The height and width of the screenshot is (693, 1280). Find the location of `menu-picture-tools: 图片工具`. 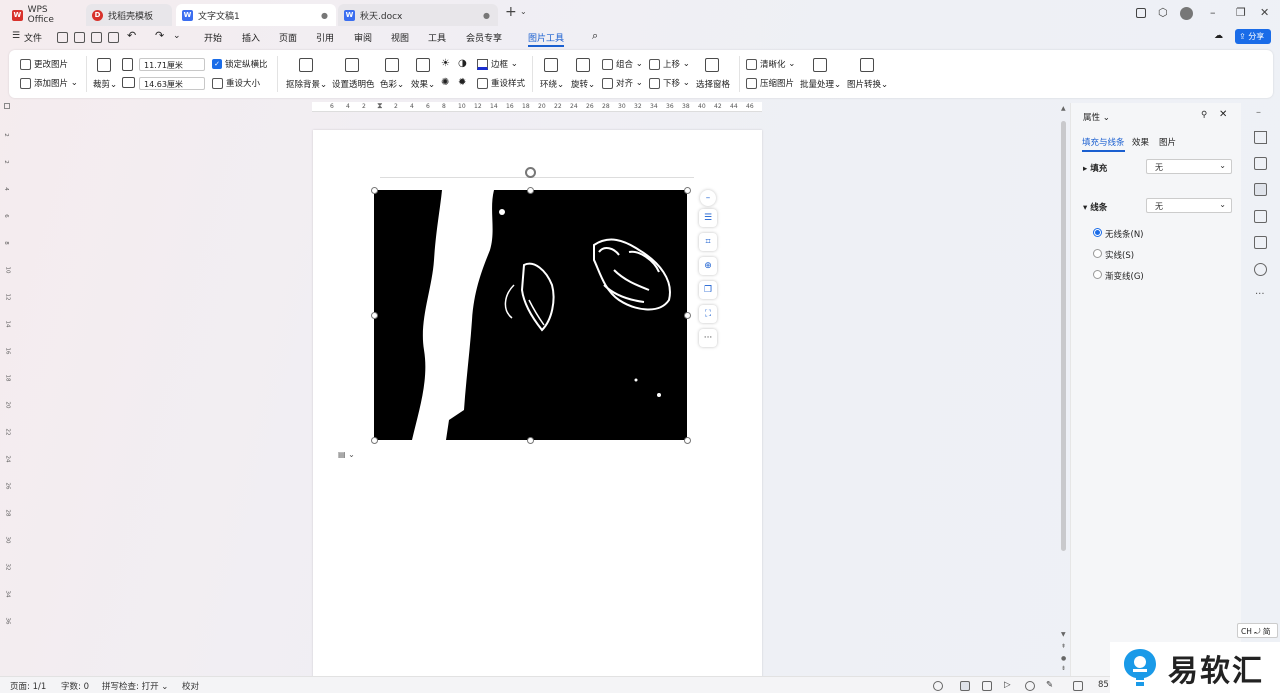

menu-picture-tools: 图片工具 is located at coordinates (546, 39).